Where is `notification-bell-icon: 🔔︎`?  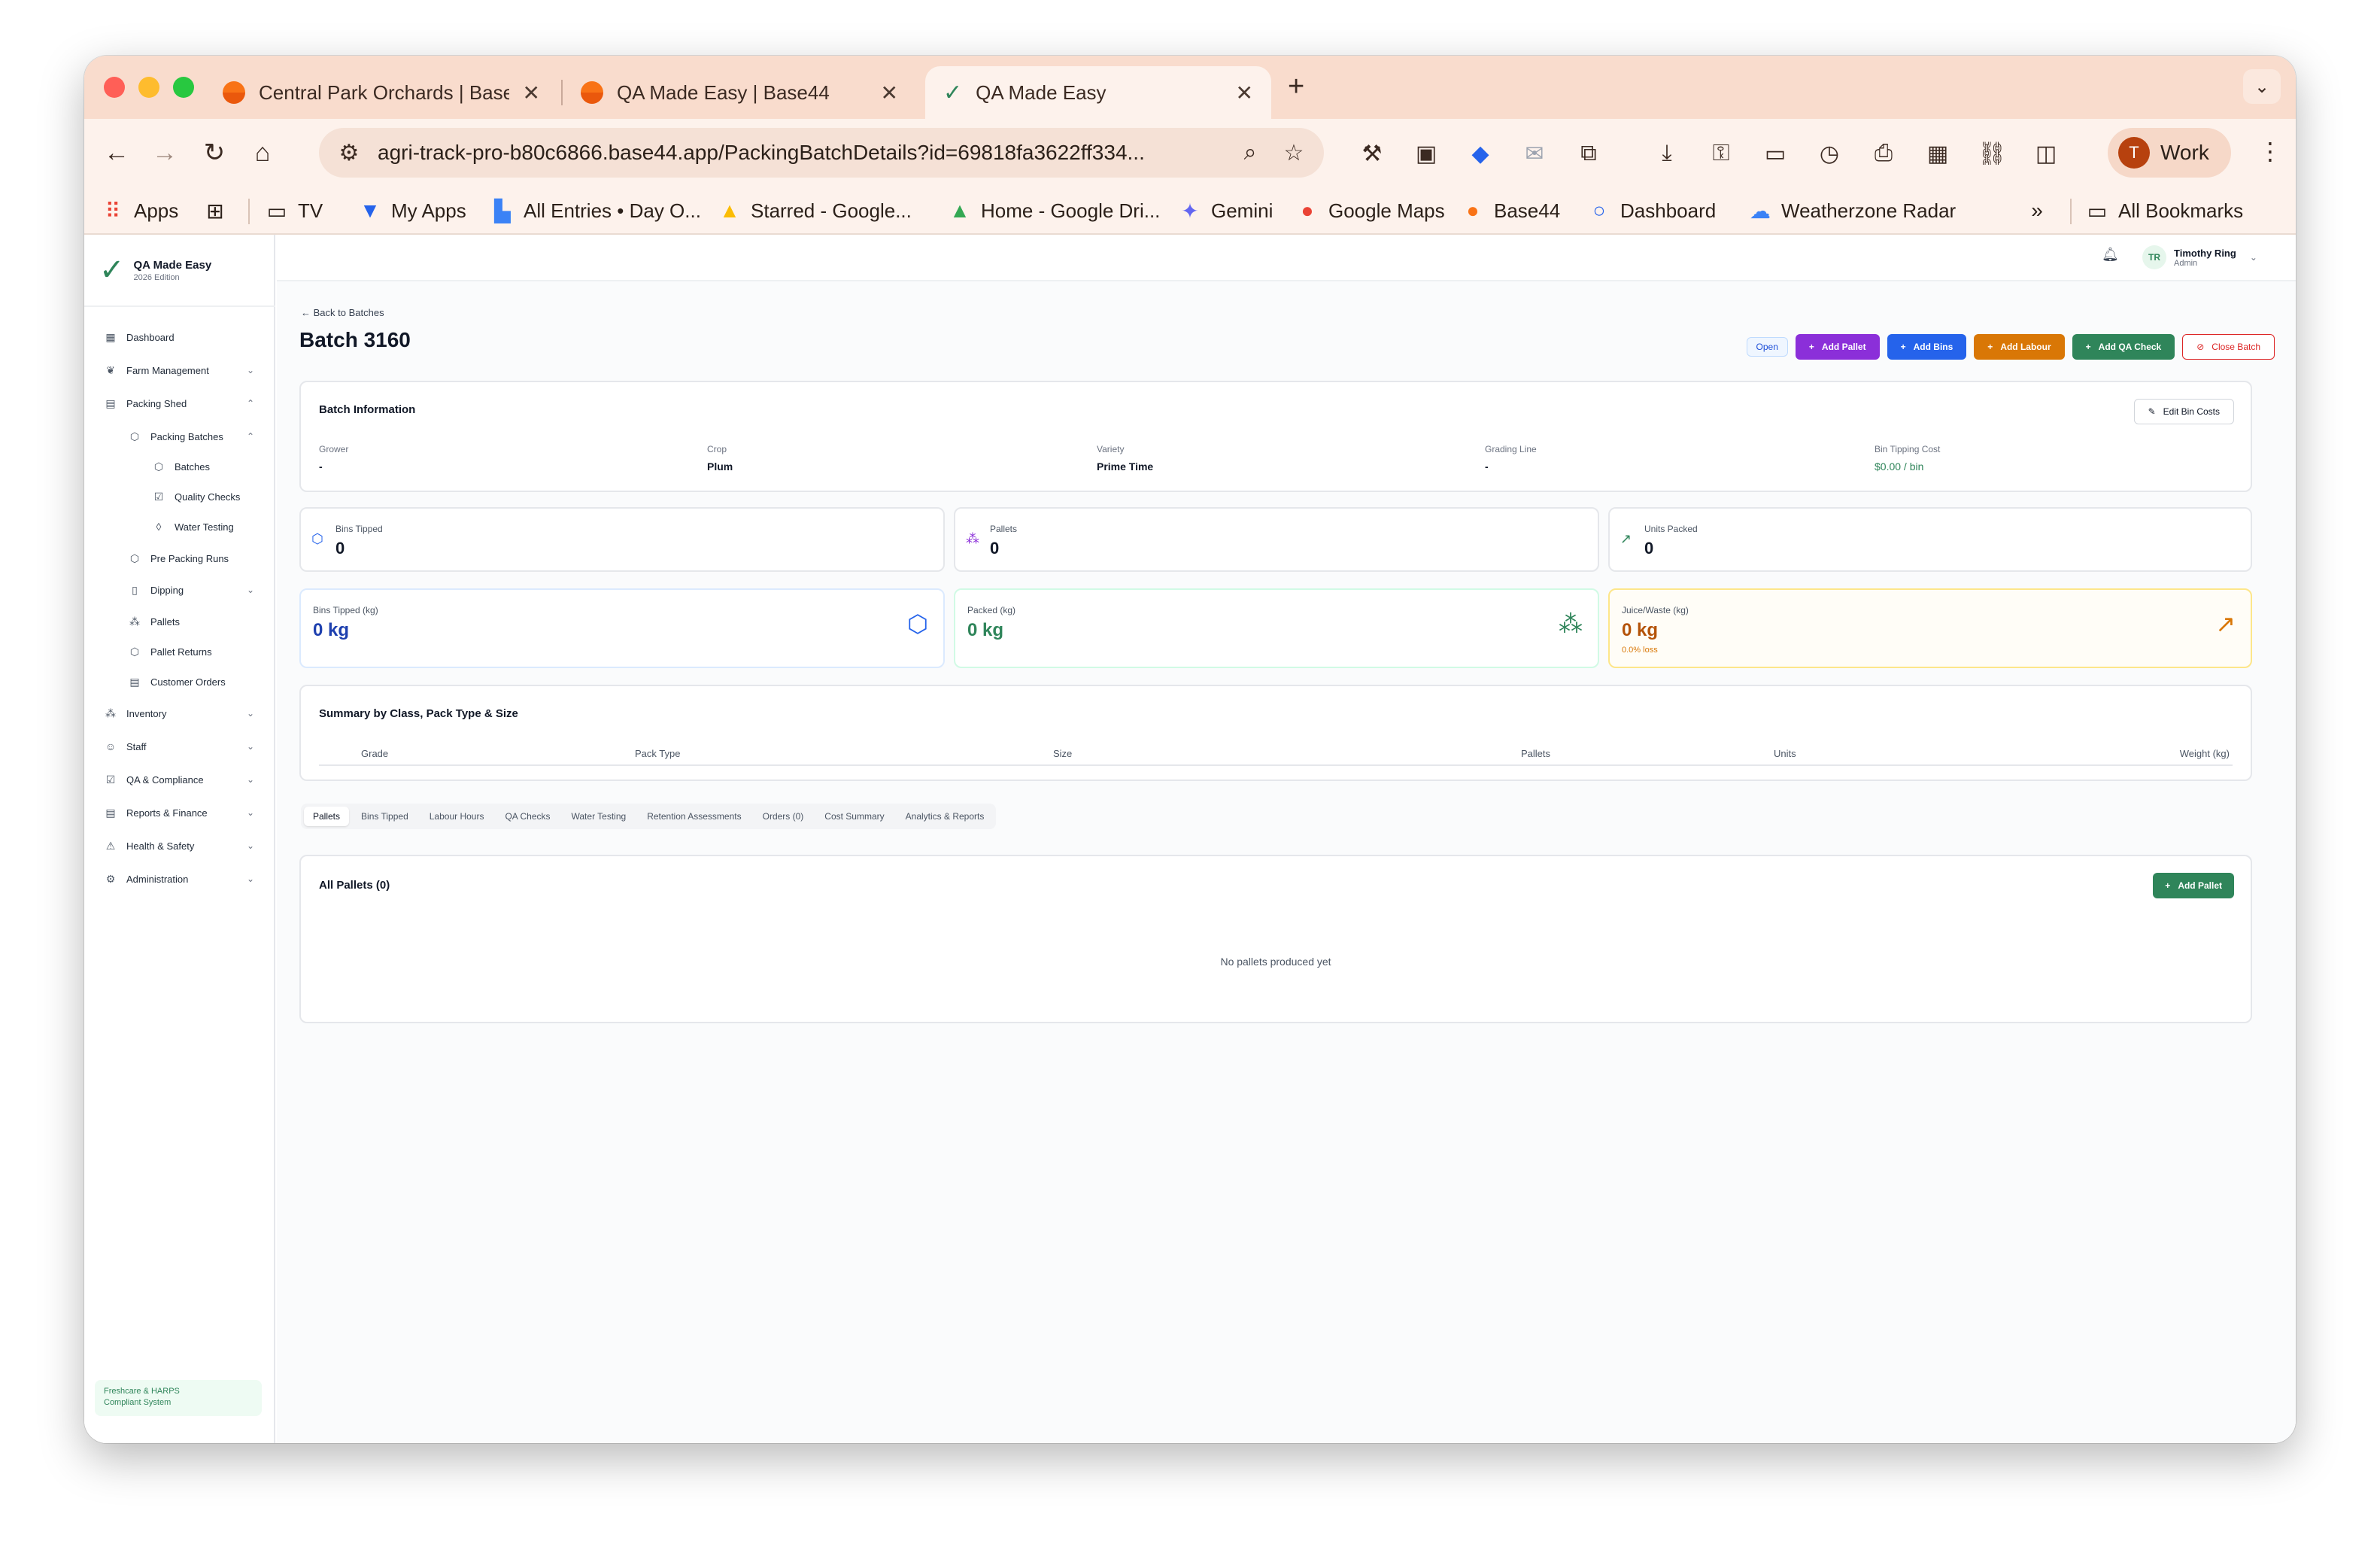 notification-bell-icon: 🔔︎ is located at coordinates (2110, 255).